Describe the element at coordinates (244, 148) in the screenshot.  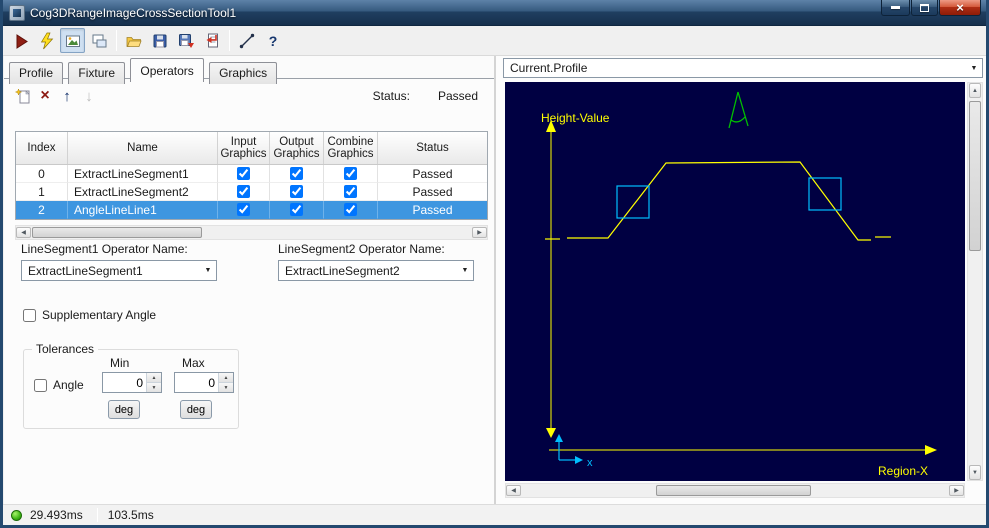
I see `column-header-input-graphics: Input Graphics` at that location.